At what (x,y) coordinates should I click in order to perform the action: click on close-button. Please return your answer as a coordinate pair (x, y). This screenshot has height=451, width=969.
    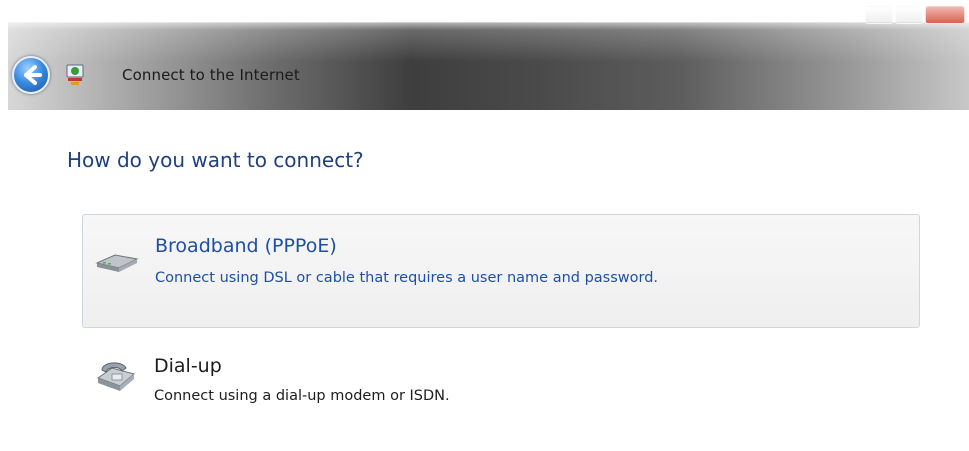
    Looking at the image, I should click on (945, 15).